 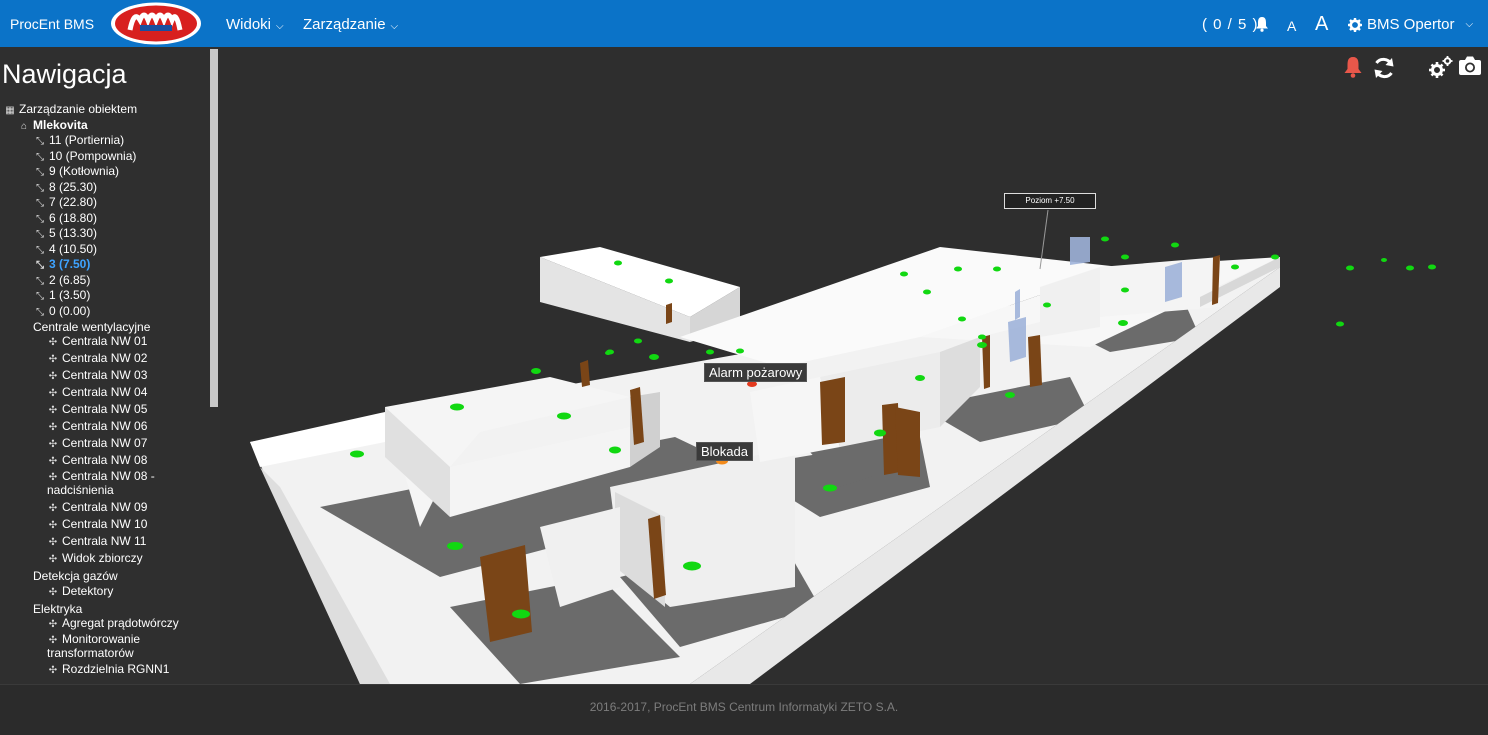 What do you see at coordinates (73, 202) in the screenshot?
I see `tree-item-label: 7 (22.80)` at bounding box center [73, 202].